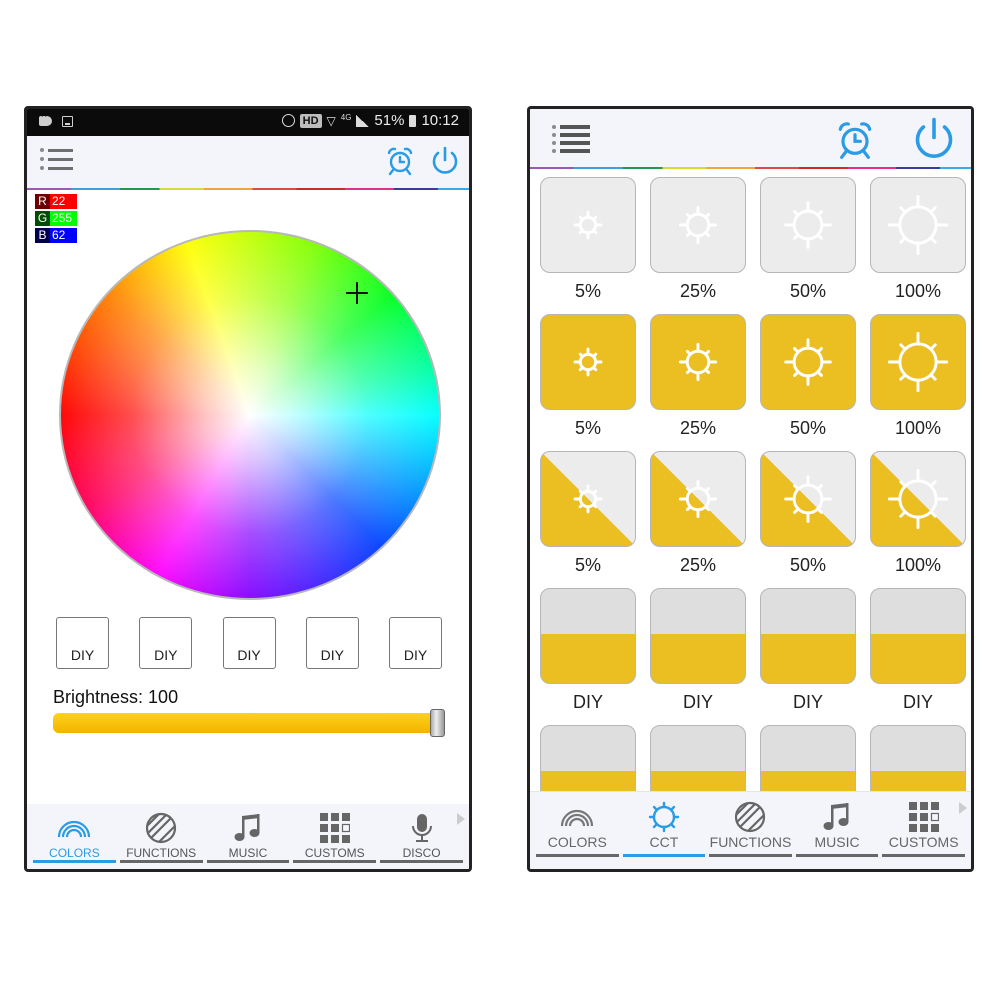 The width and height of the screenshot is (1000, 1000). I want to click on cct-label: 5%, so click(587, 565).